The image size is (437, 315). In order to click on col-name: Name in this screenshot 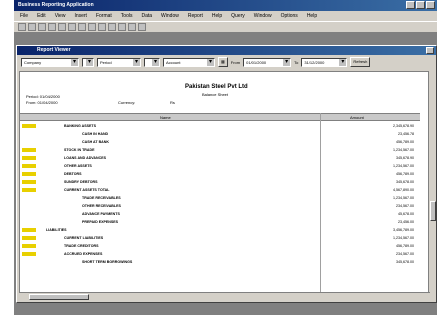, I will do `click(165, 117)`.